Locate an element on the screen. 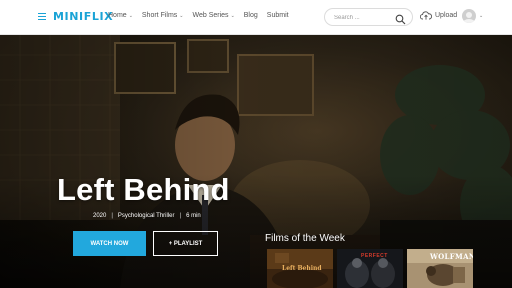 Image resolution: width=512 pixels, height=288 pixels. add-to-playlist-button: + PLAYLIST is located at coordinates (185, 243).